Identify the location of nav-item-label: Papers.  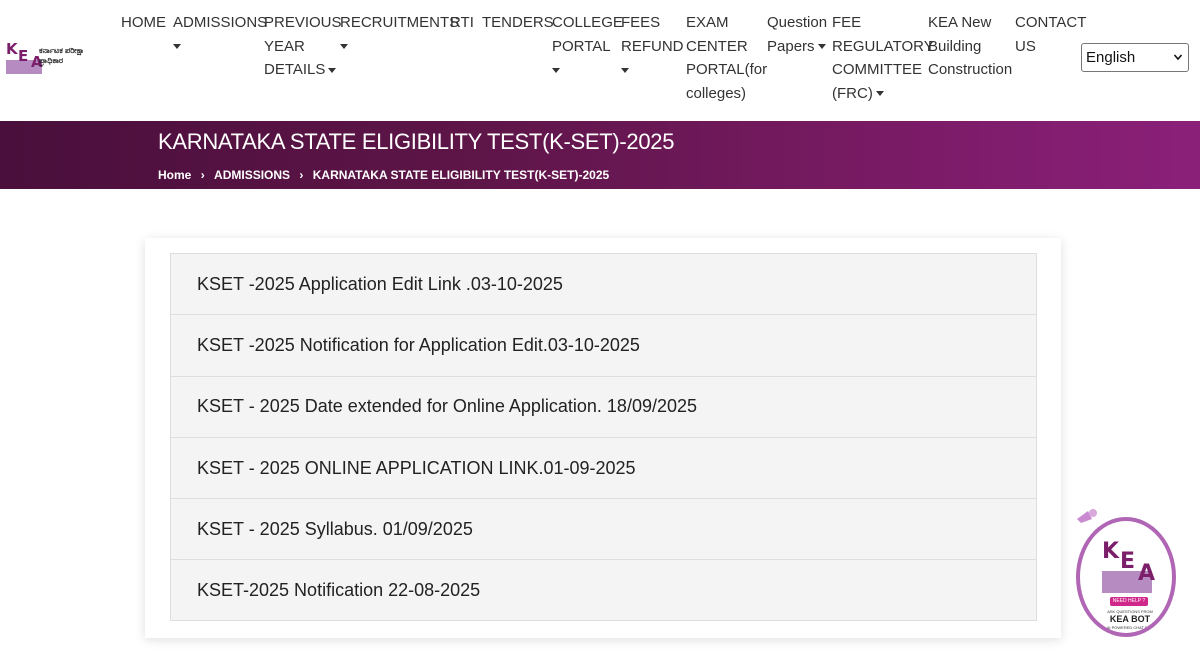
(797, 47).